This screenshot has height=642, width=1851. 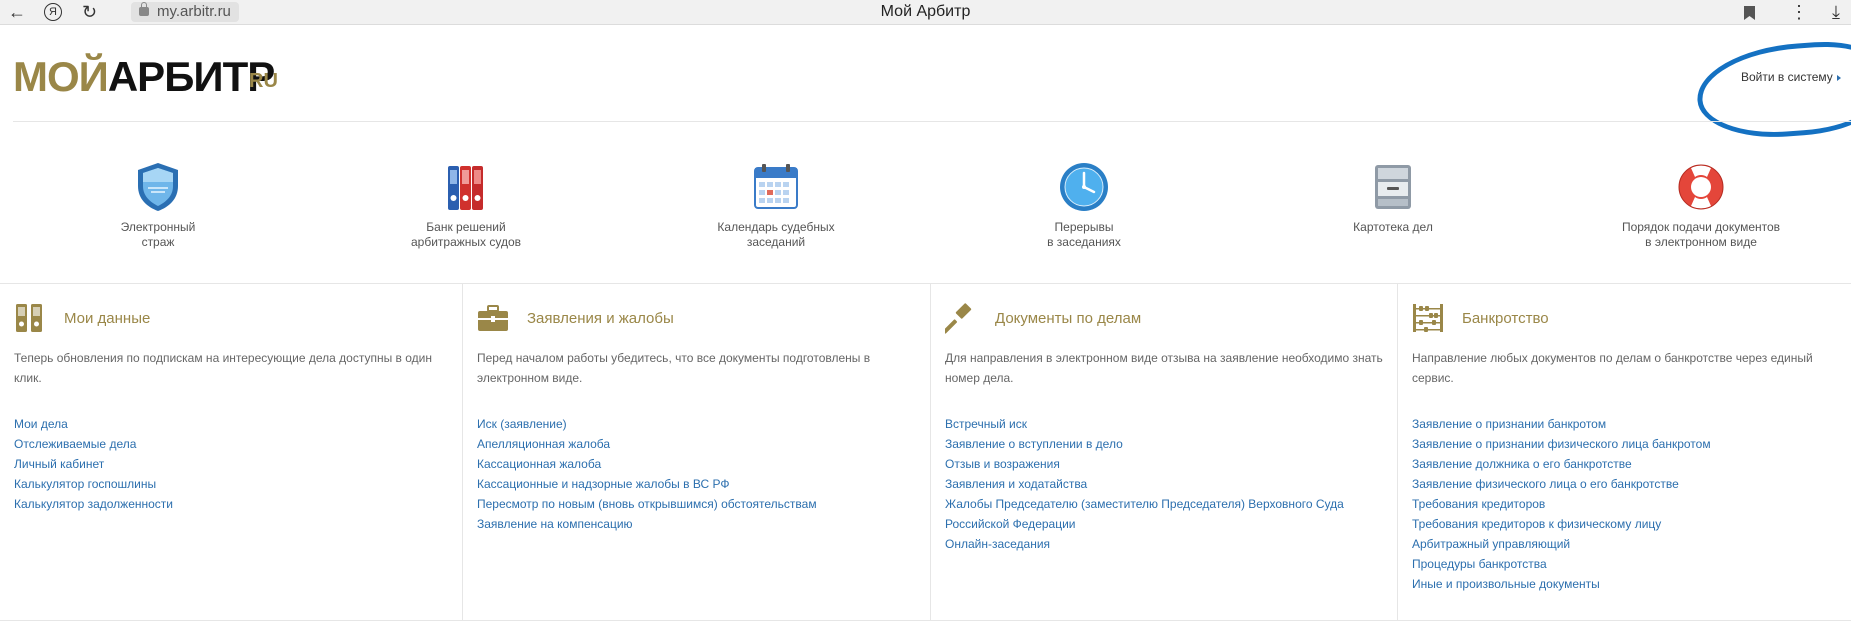 I want to click on link-creditor-claims-individual: Требования кредиторов к физическому лицу, so click(x=1561, y=524).